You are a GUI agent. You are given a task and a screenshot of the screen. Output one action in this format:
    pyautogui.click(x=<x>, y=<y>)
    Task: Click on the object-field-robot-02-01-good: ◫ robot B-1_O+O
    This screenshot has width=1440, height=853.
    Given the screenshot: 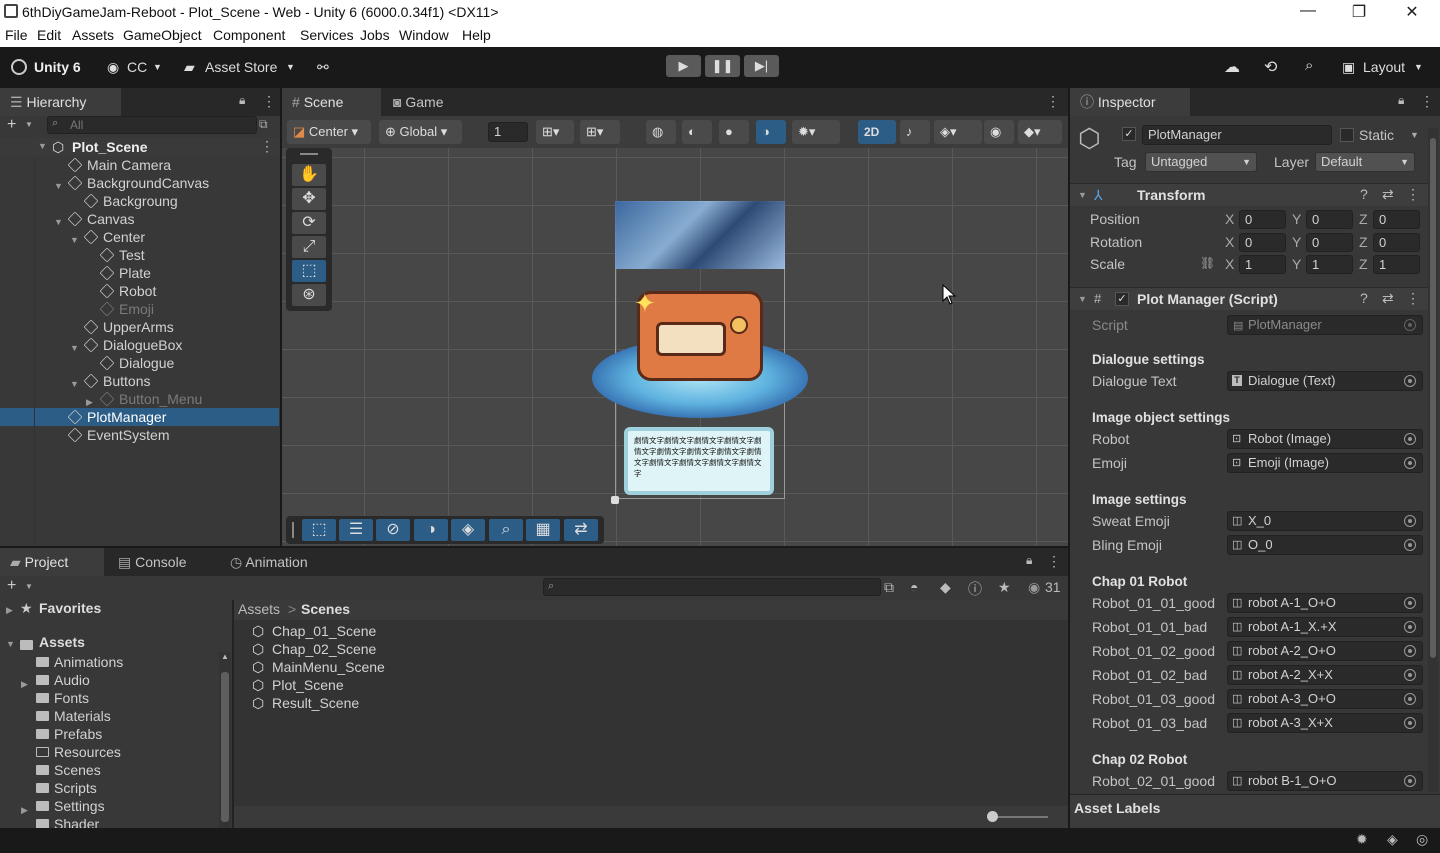 What is the action you would take?
    pyautogui.click(x=1325, y=781)
    